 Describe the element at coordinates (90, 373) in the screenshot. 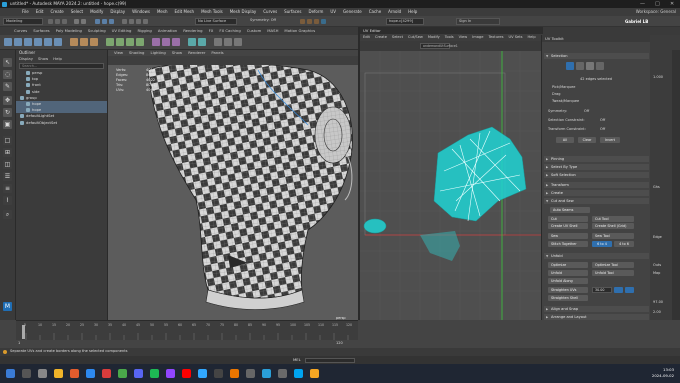

I see `edge-icon` at that location.